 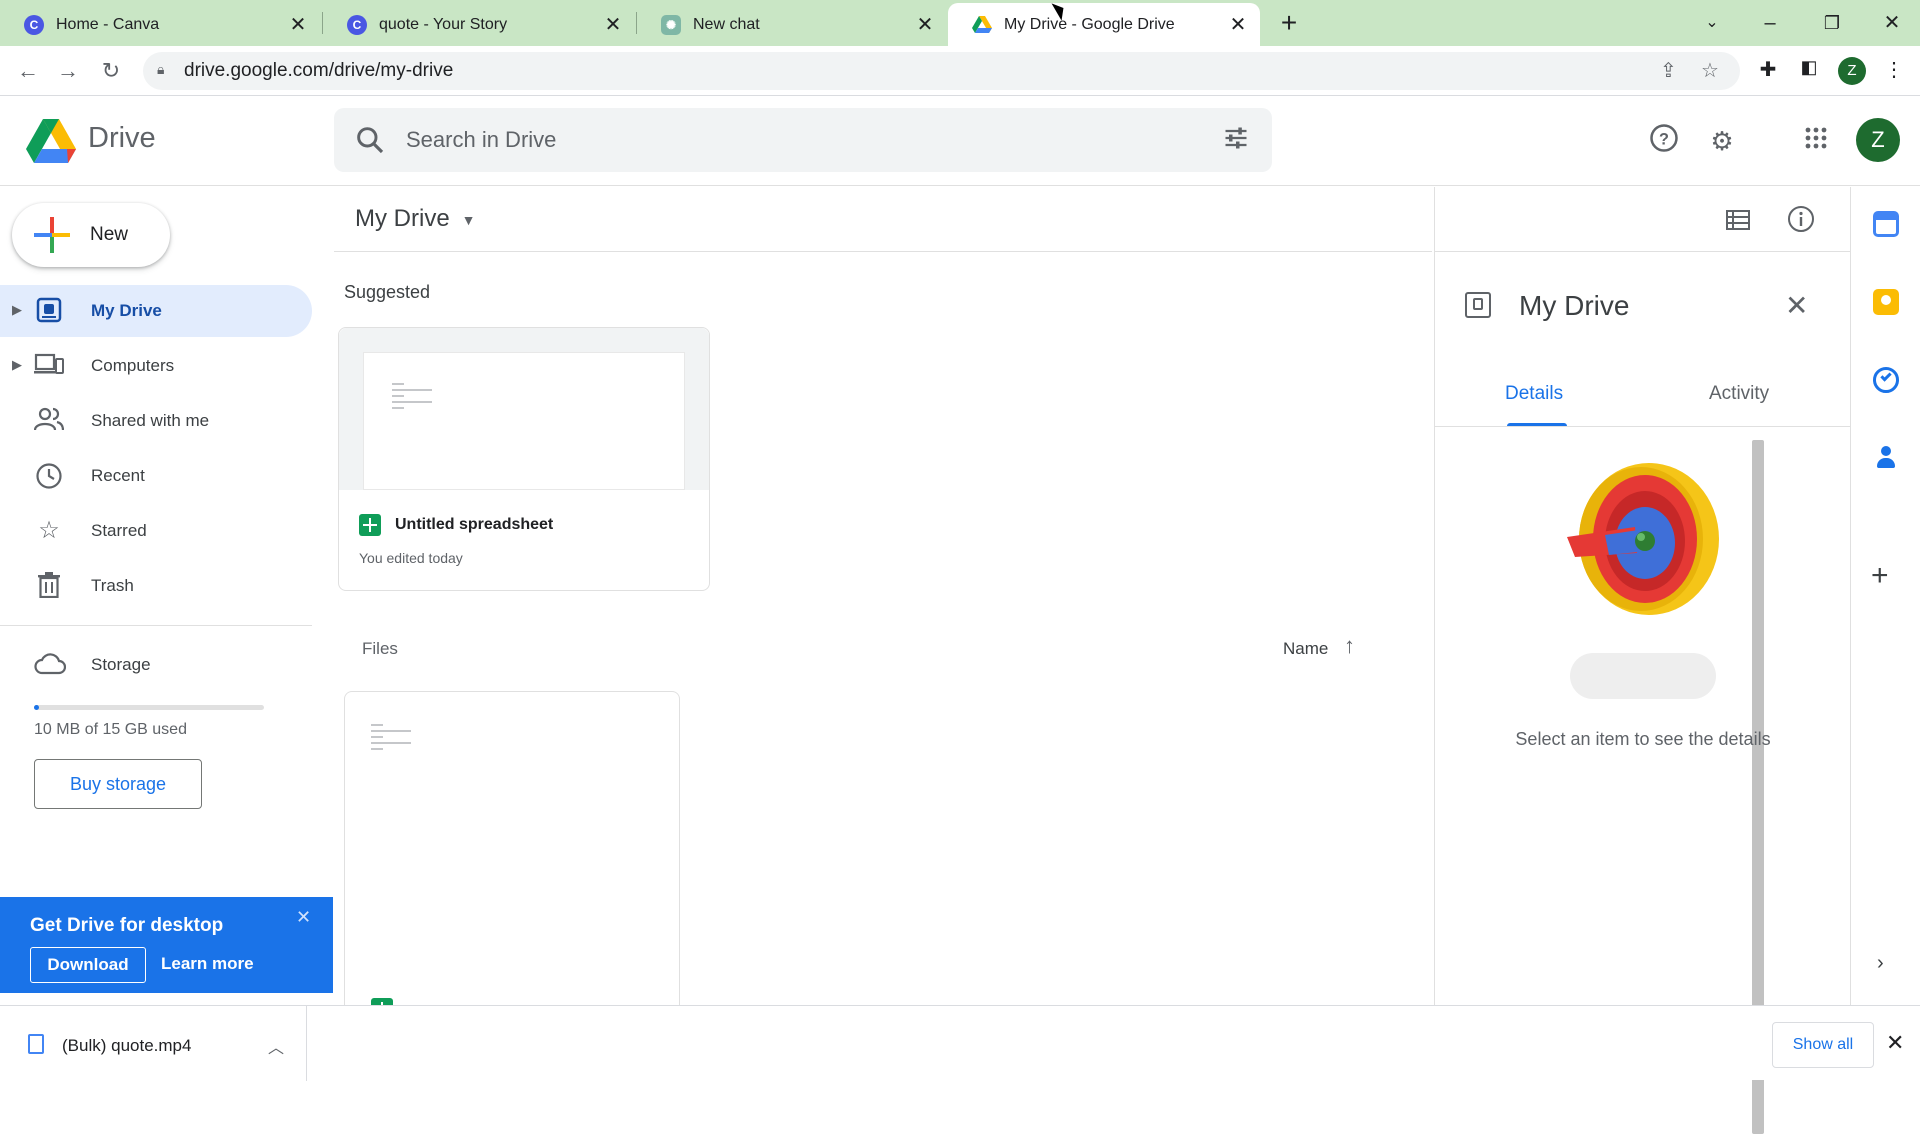 What do you see at coordinates (156, 476) in the screenshot?
I see `sidebar-item-recent: Recent` at bounding box center [156, 476].